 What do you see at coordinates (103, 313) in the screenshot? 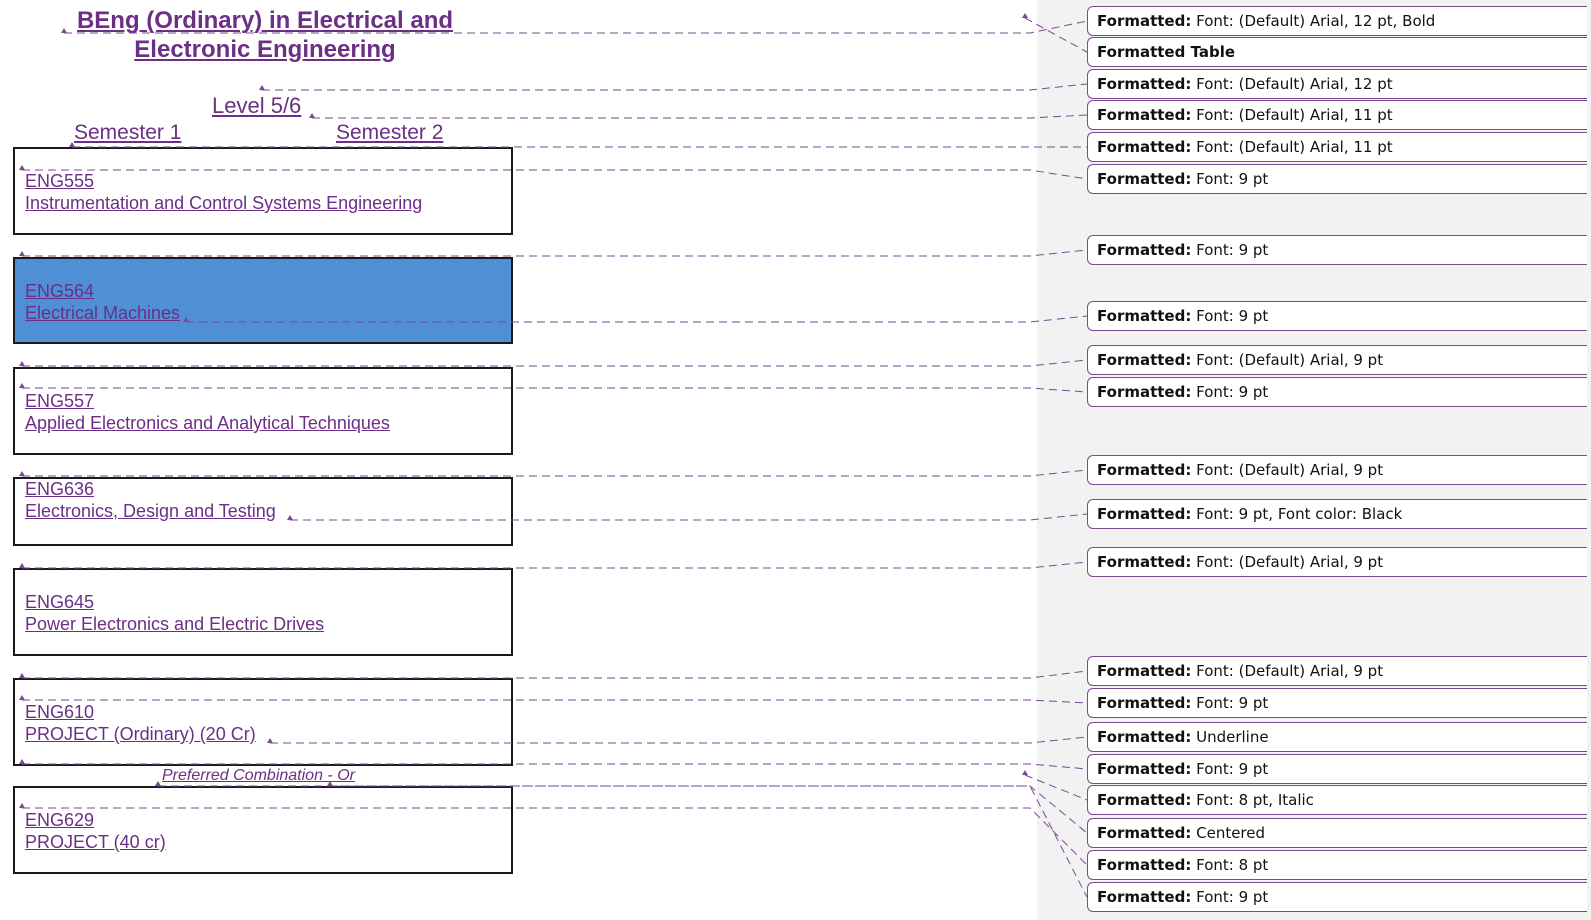
I see `module-name: Electrical Machines` at bounding box center [103, 313].